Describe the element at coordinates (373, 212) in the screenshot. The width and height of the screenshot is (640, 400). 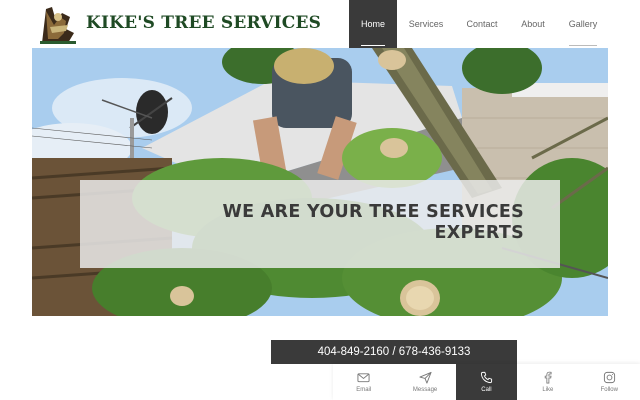
I see `hero-title-line: WE ARE YOUR TREE SERVICES` at that location.